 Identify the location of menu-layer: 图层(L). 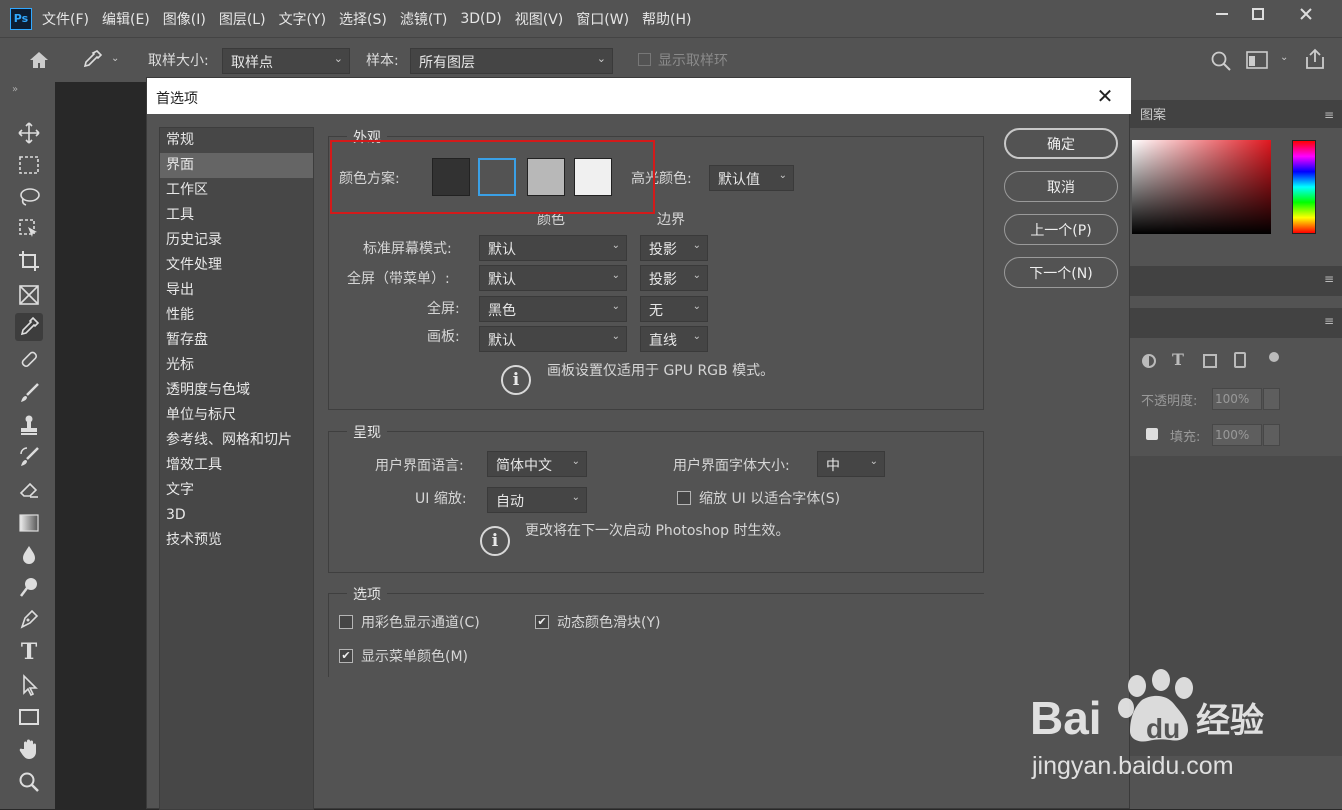
(242, 19).